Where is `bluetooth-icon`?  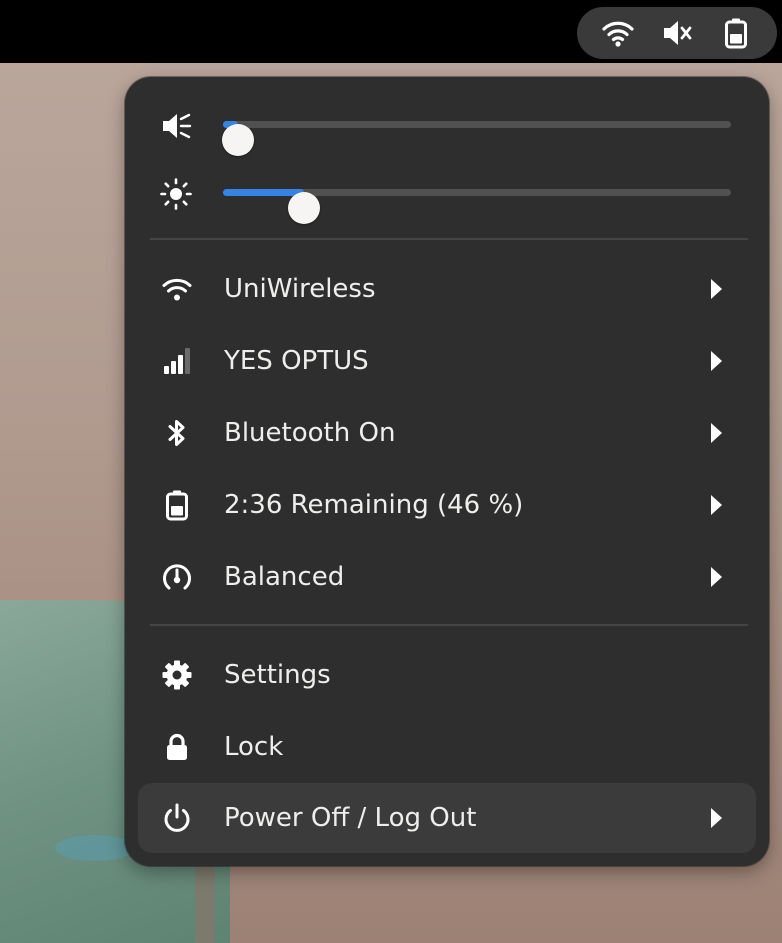 bluetooth-icon is located at coordinates (177, 433).